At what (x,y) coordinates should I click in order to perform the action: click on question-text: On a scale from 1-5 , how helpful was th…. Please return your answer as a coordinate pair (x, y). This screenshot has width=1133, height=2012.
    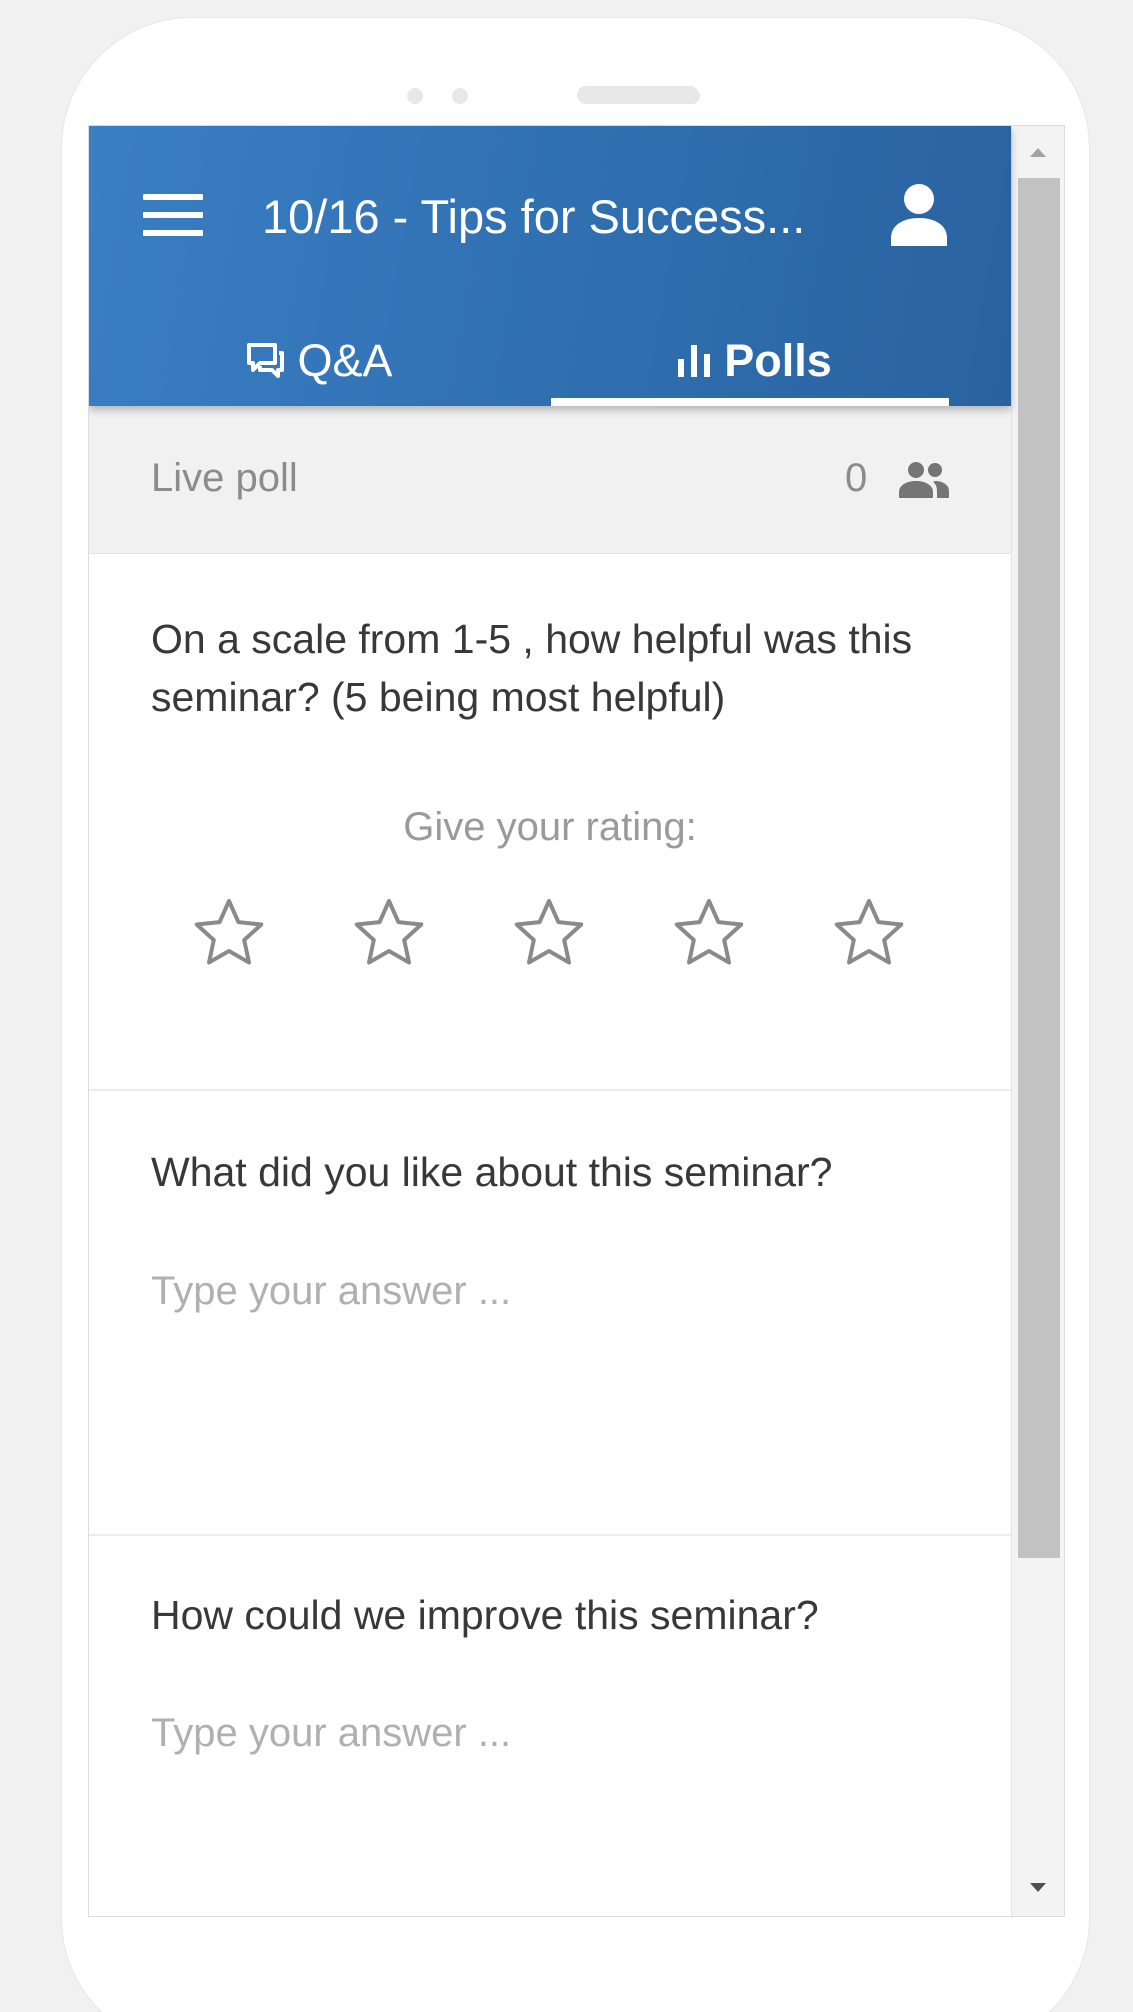
    Looking at the image, I should click on (532, 668).